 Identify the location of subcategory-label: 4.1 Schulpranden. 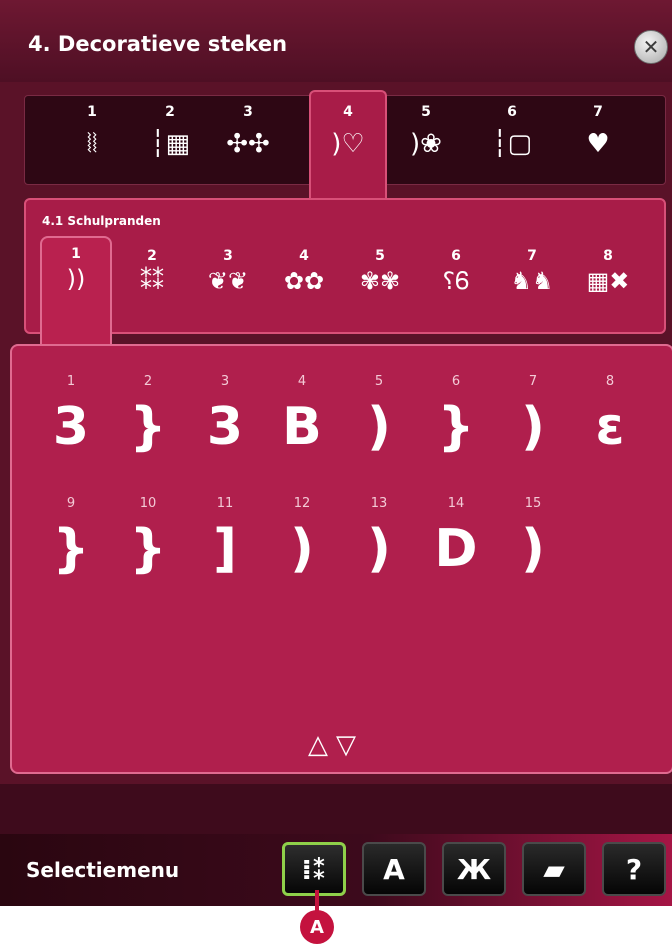
(101, 221).